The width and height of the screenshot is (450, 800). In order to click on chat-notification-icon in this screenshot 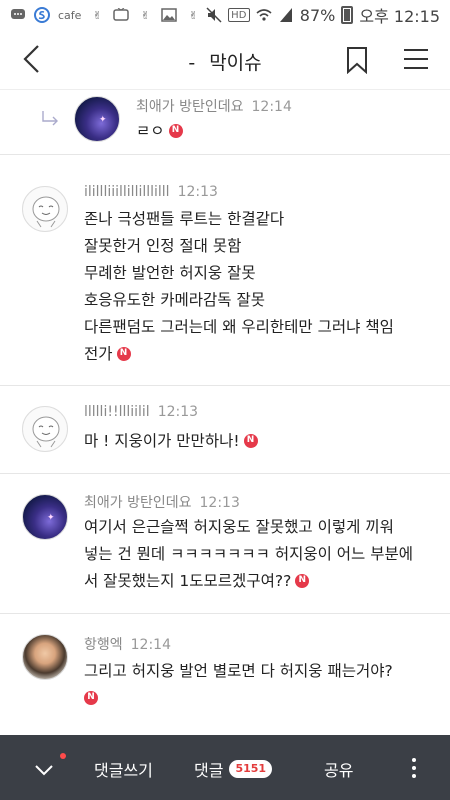, I will do `click(18, 15)`.